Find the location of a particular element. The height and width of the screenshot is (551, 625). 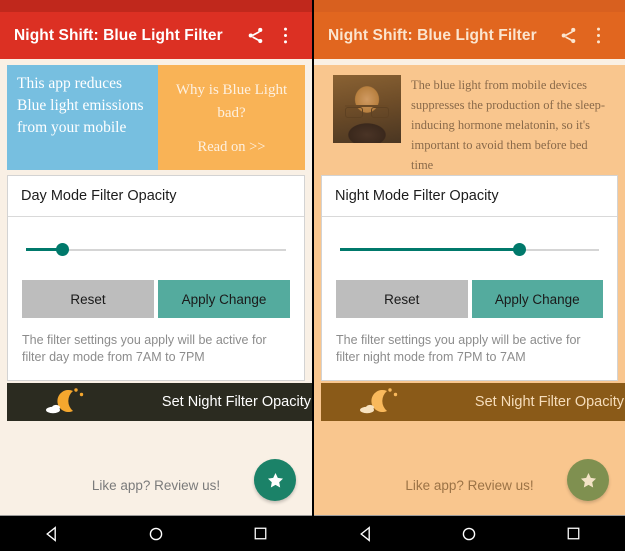

card-title: Night Mode Filter Opacity is located at coordinates (469, 196).